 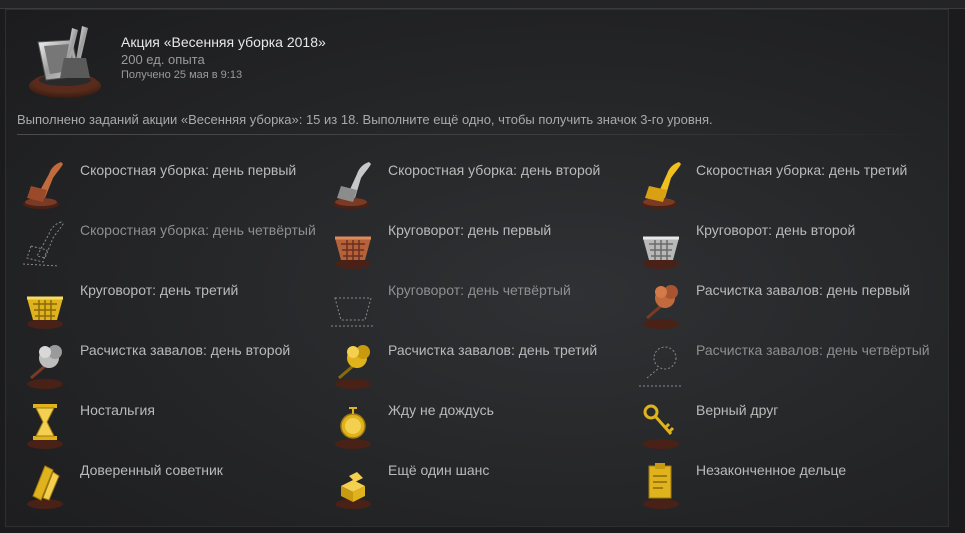 I want to click on task-label: Скоростная уборка: день первый, so click(x=188, y=170).